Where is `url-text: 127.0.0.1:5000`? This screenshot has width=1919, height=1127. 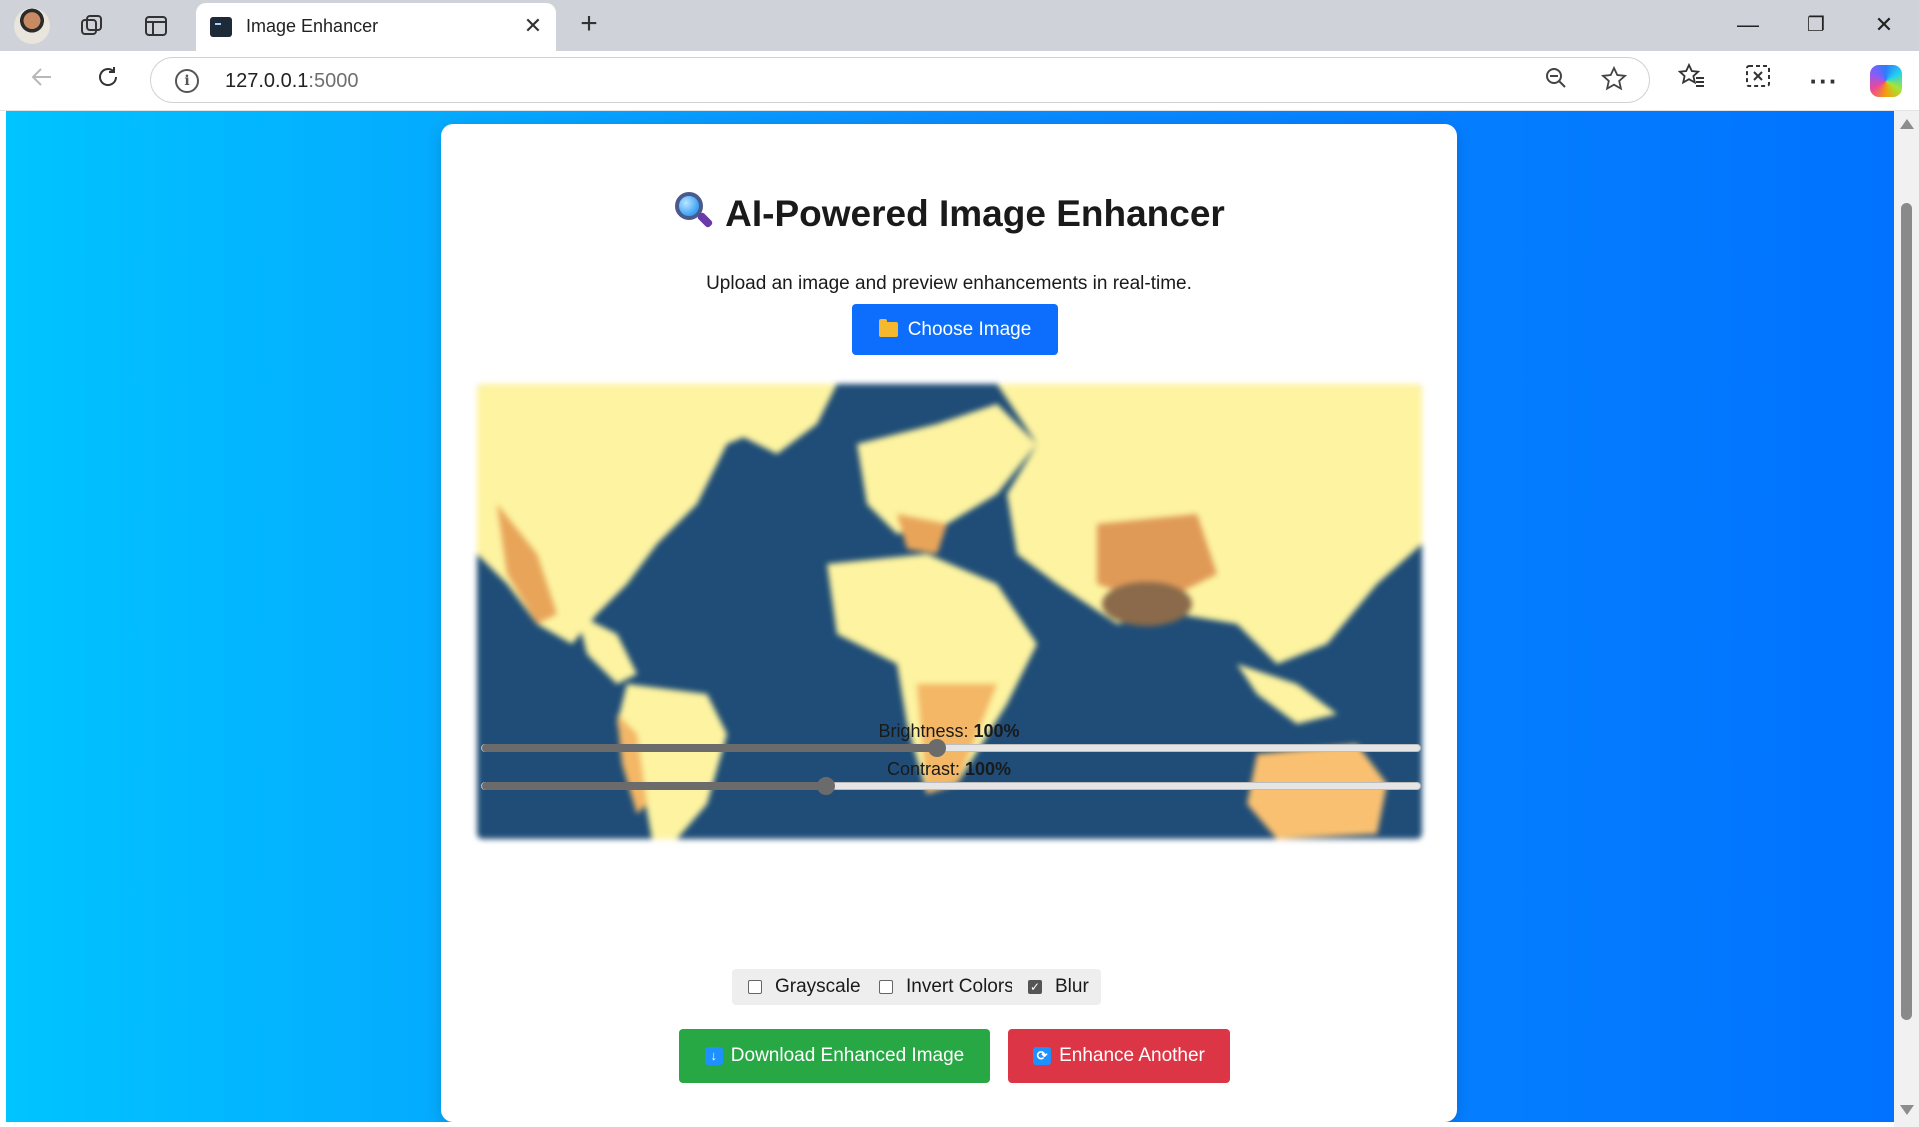 url-text: 127.0.0.1:5000 is located at coordinates (292, 81).